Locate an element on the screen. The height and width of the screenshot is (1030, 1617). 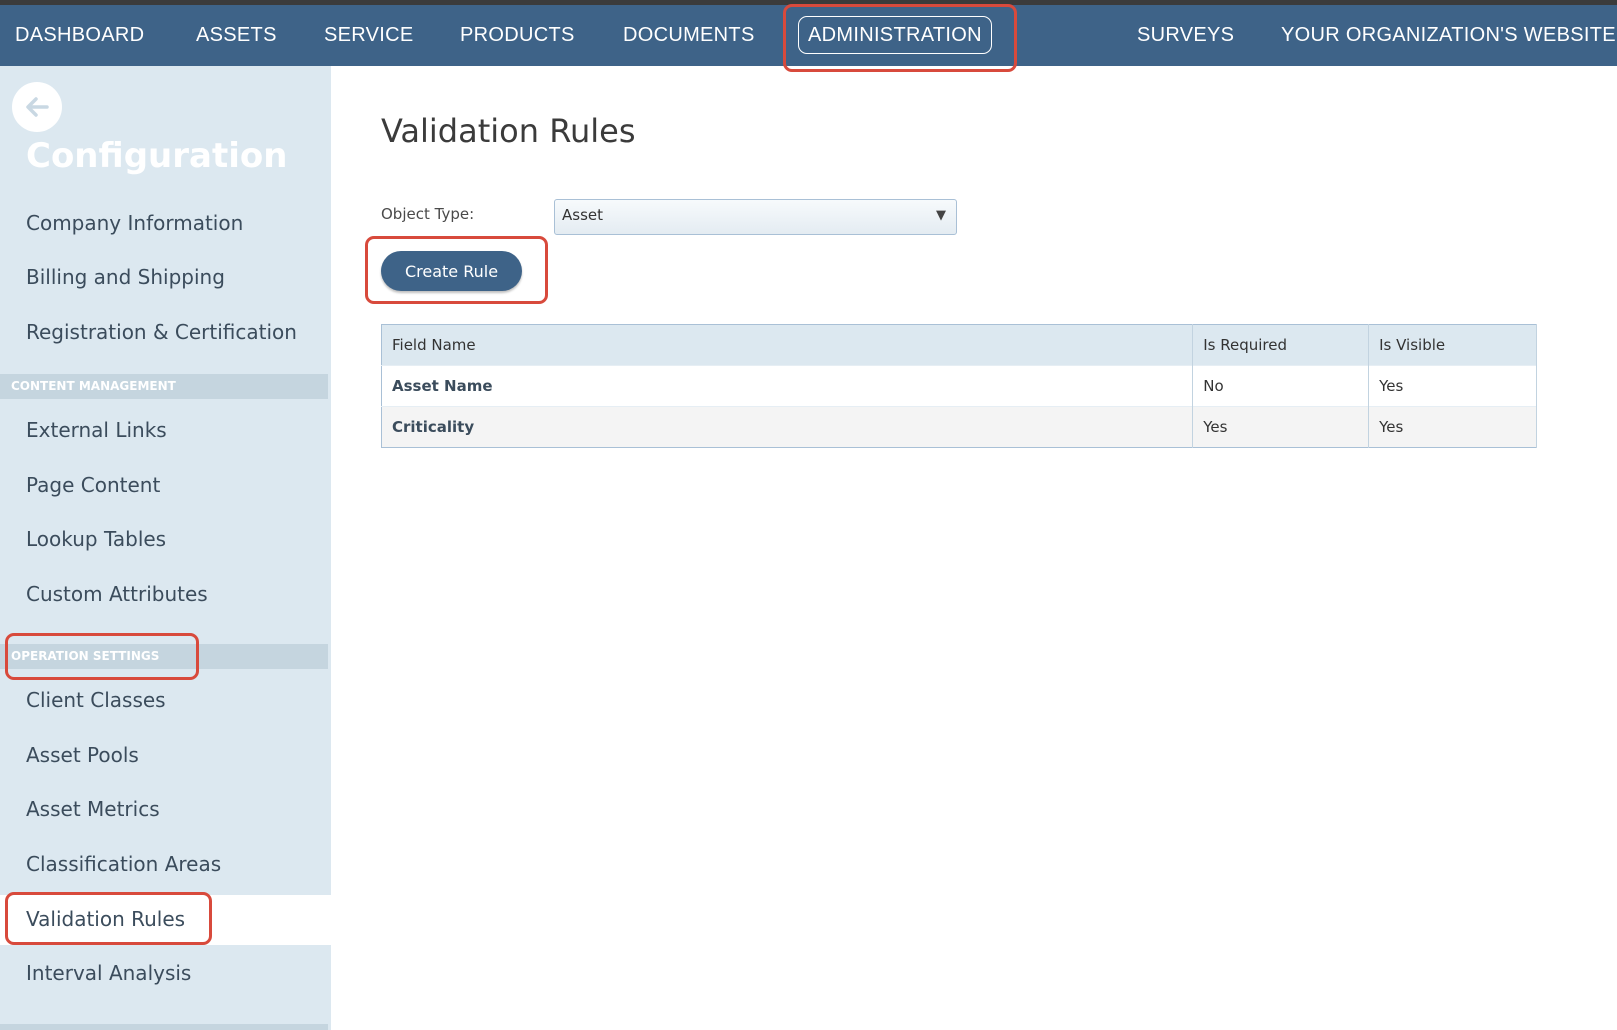
back-button is located at coordinates (37, 107).